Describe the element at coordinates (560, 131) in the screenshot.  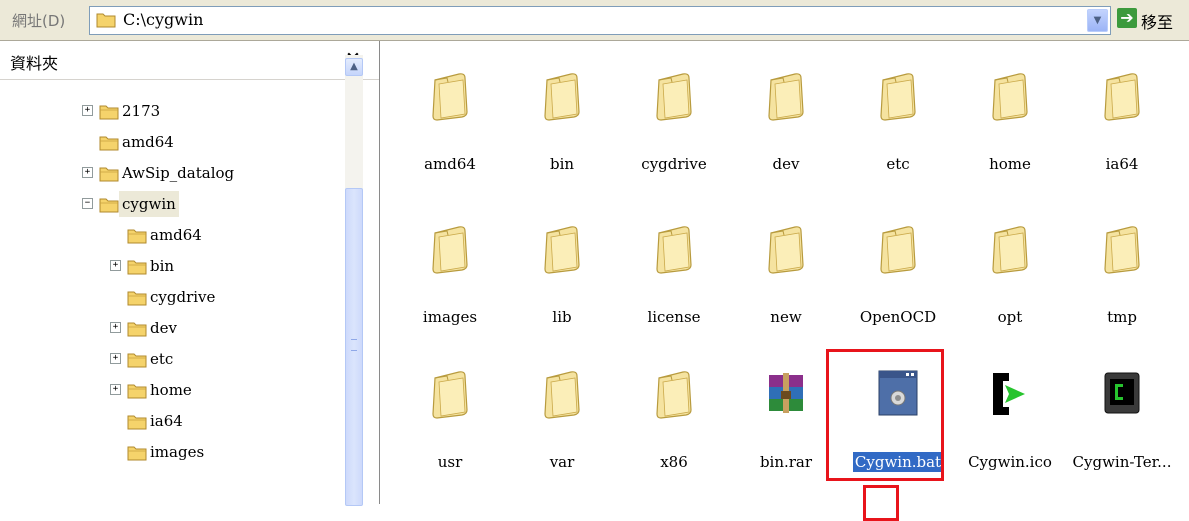
I see `file-item: bin` at that location.